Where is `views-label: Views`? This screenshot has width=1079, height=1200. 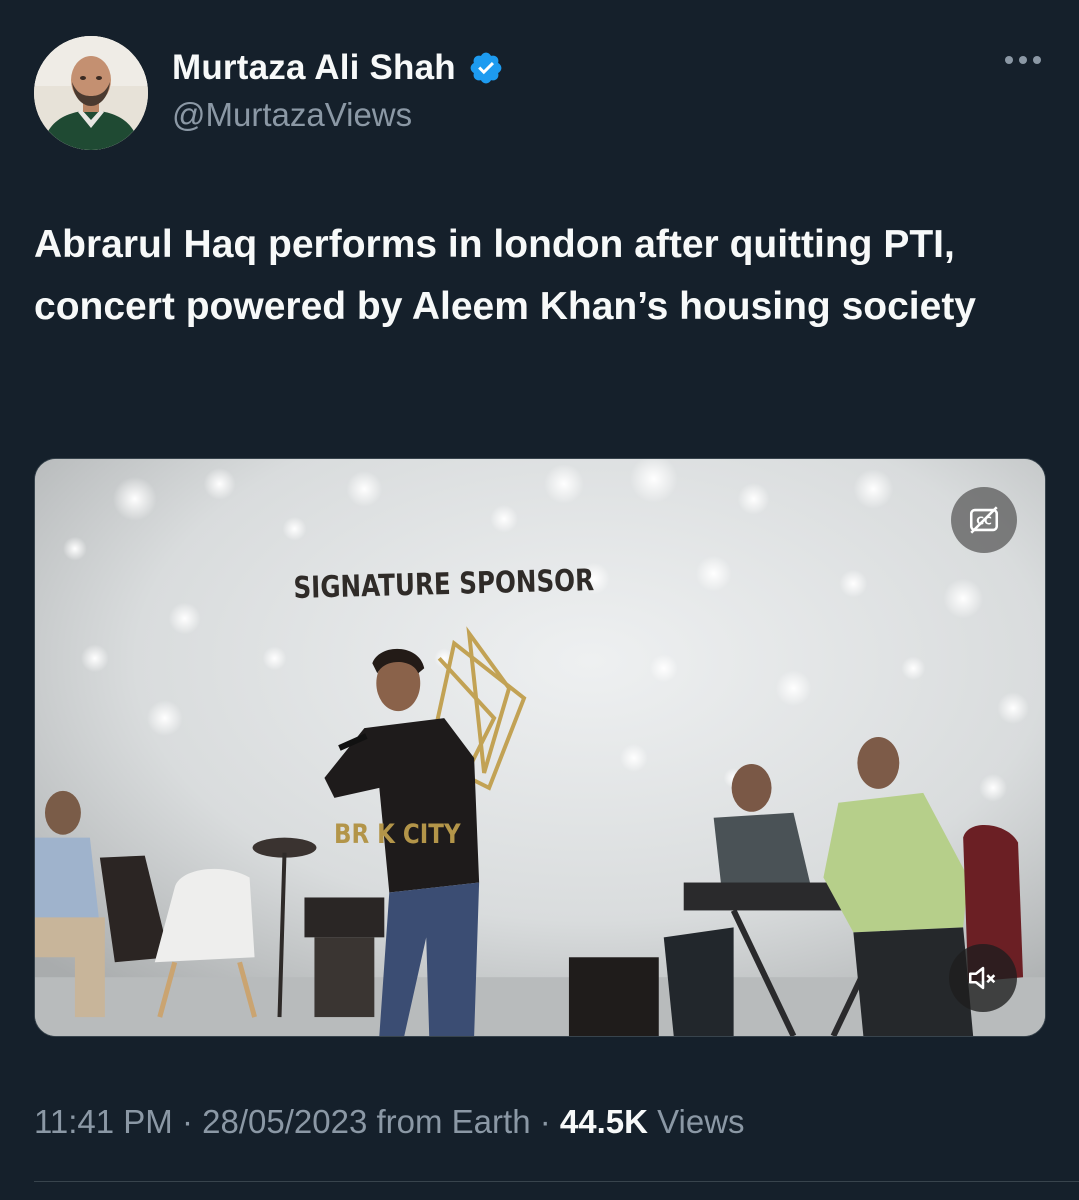
views-label: Views is located at coordinates (701, 1121).